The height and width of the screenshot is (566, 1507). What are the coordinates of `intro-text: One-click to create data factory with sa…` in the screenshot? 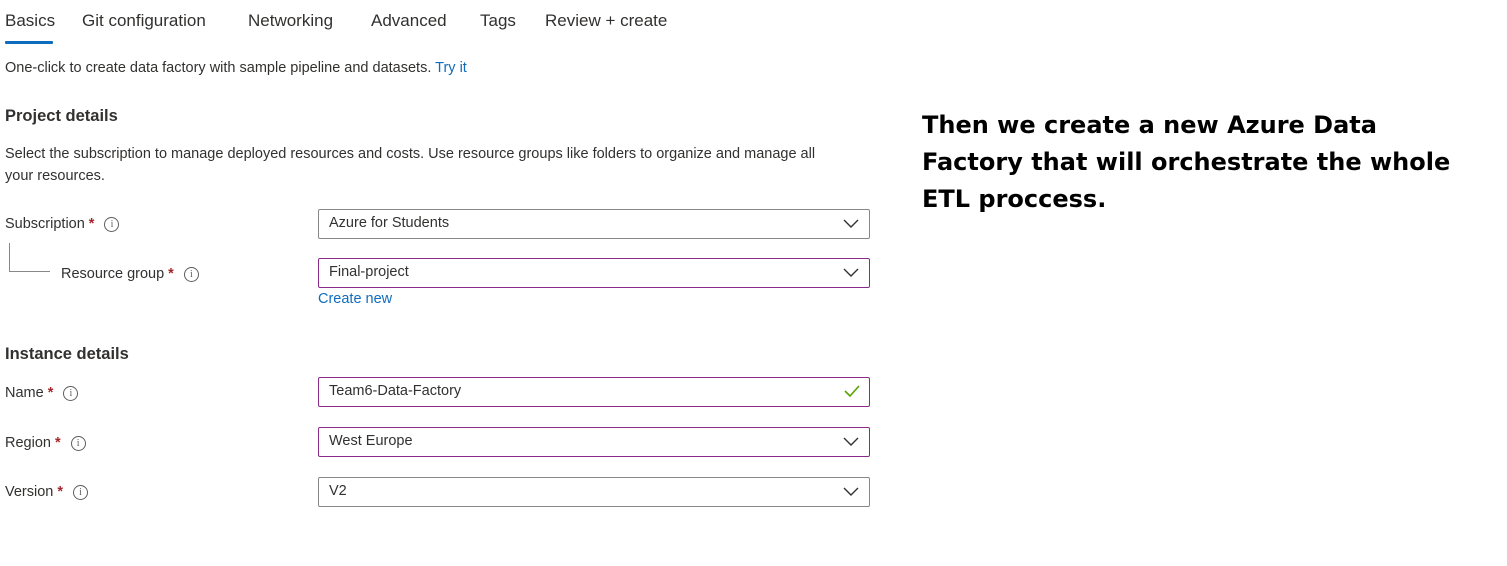 It's located at (218, 68).